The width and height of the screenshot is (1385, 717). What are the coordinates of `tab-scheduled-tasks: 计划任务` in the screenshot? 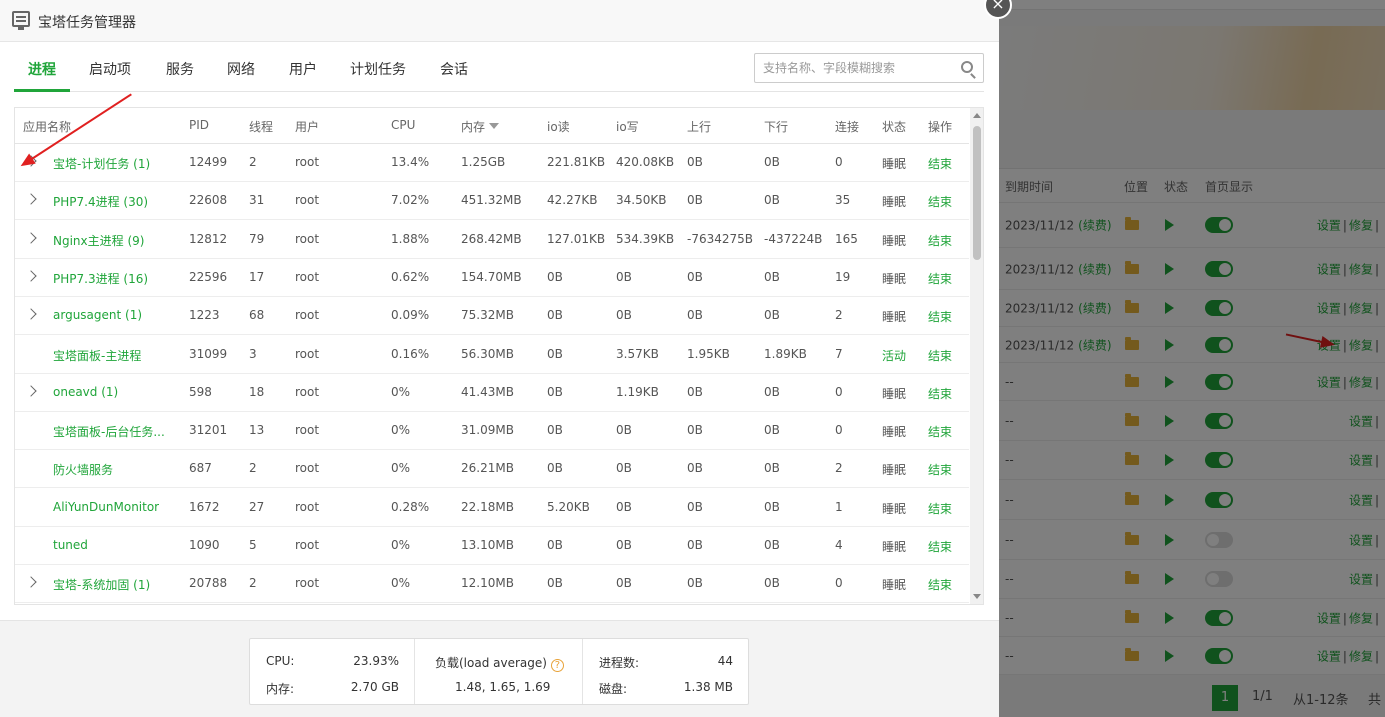 It's located at (378, 69).